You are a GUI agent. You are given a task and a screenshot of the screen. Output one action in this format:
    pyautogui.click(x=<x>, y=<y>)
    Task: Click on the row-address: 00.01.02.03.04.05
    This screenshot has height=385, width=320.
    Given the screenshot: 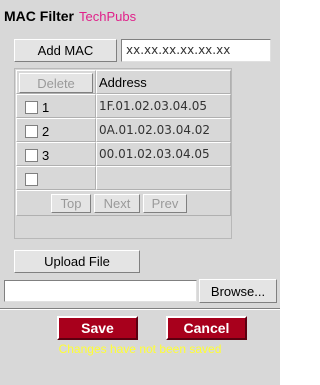 What is the action you would take?
    pyautogui.click(x=154, y=154)
    